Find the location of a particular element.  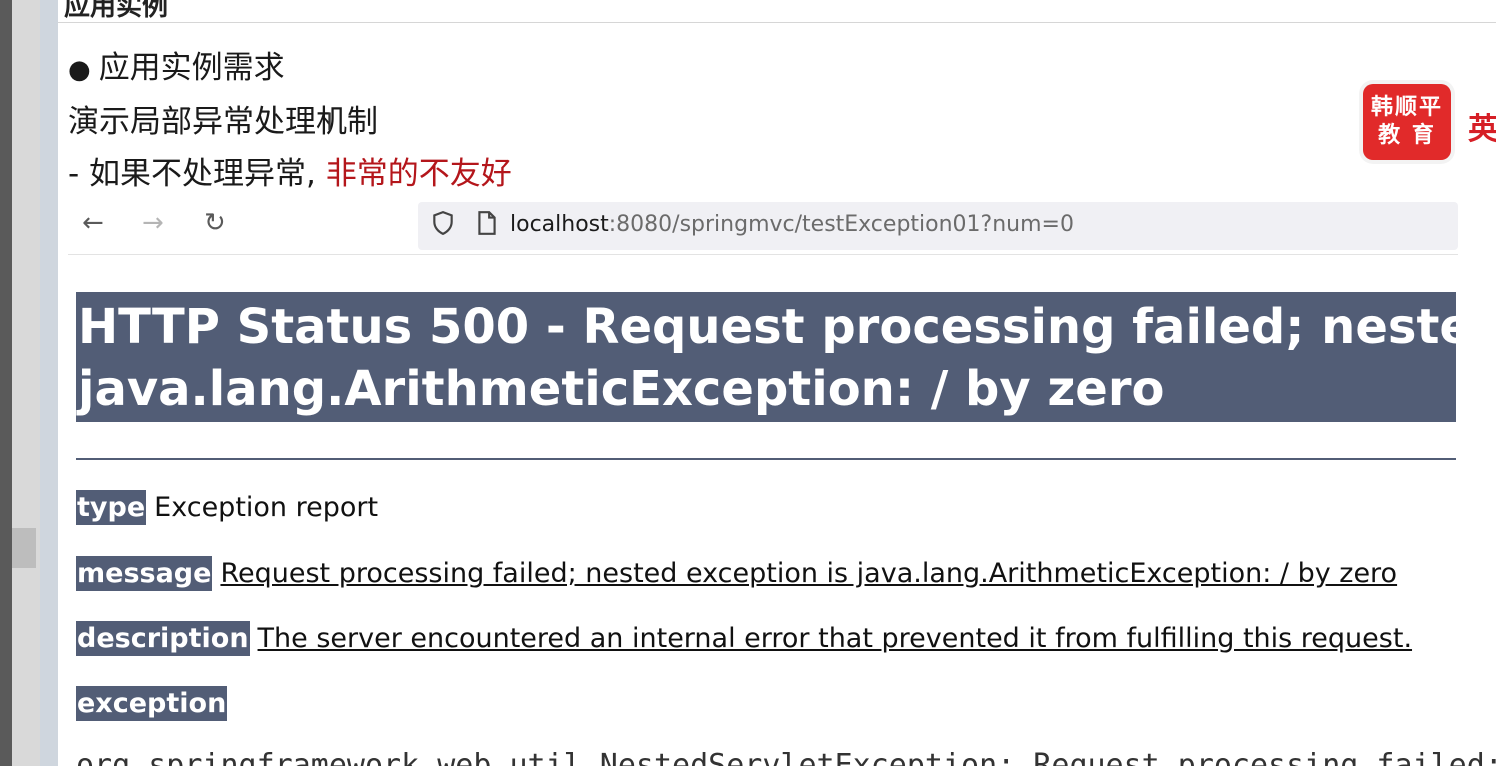

logo-side-text: 英 is located at coordinates (1482, 129).